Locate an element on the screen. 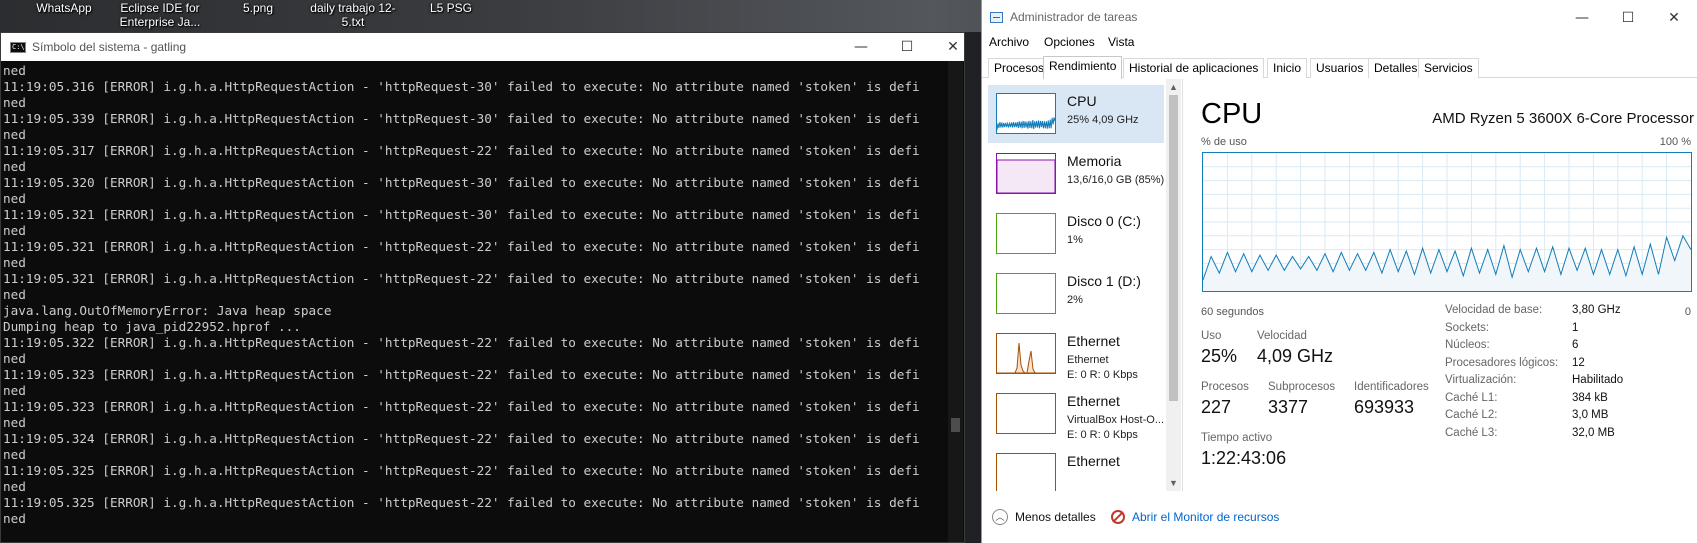  cpu-thumb-line is located at coordinates (1026, 123).